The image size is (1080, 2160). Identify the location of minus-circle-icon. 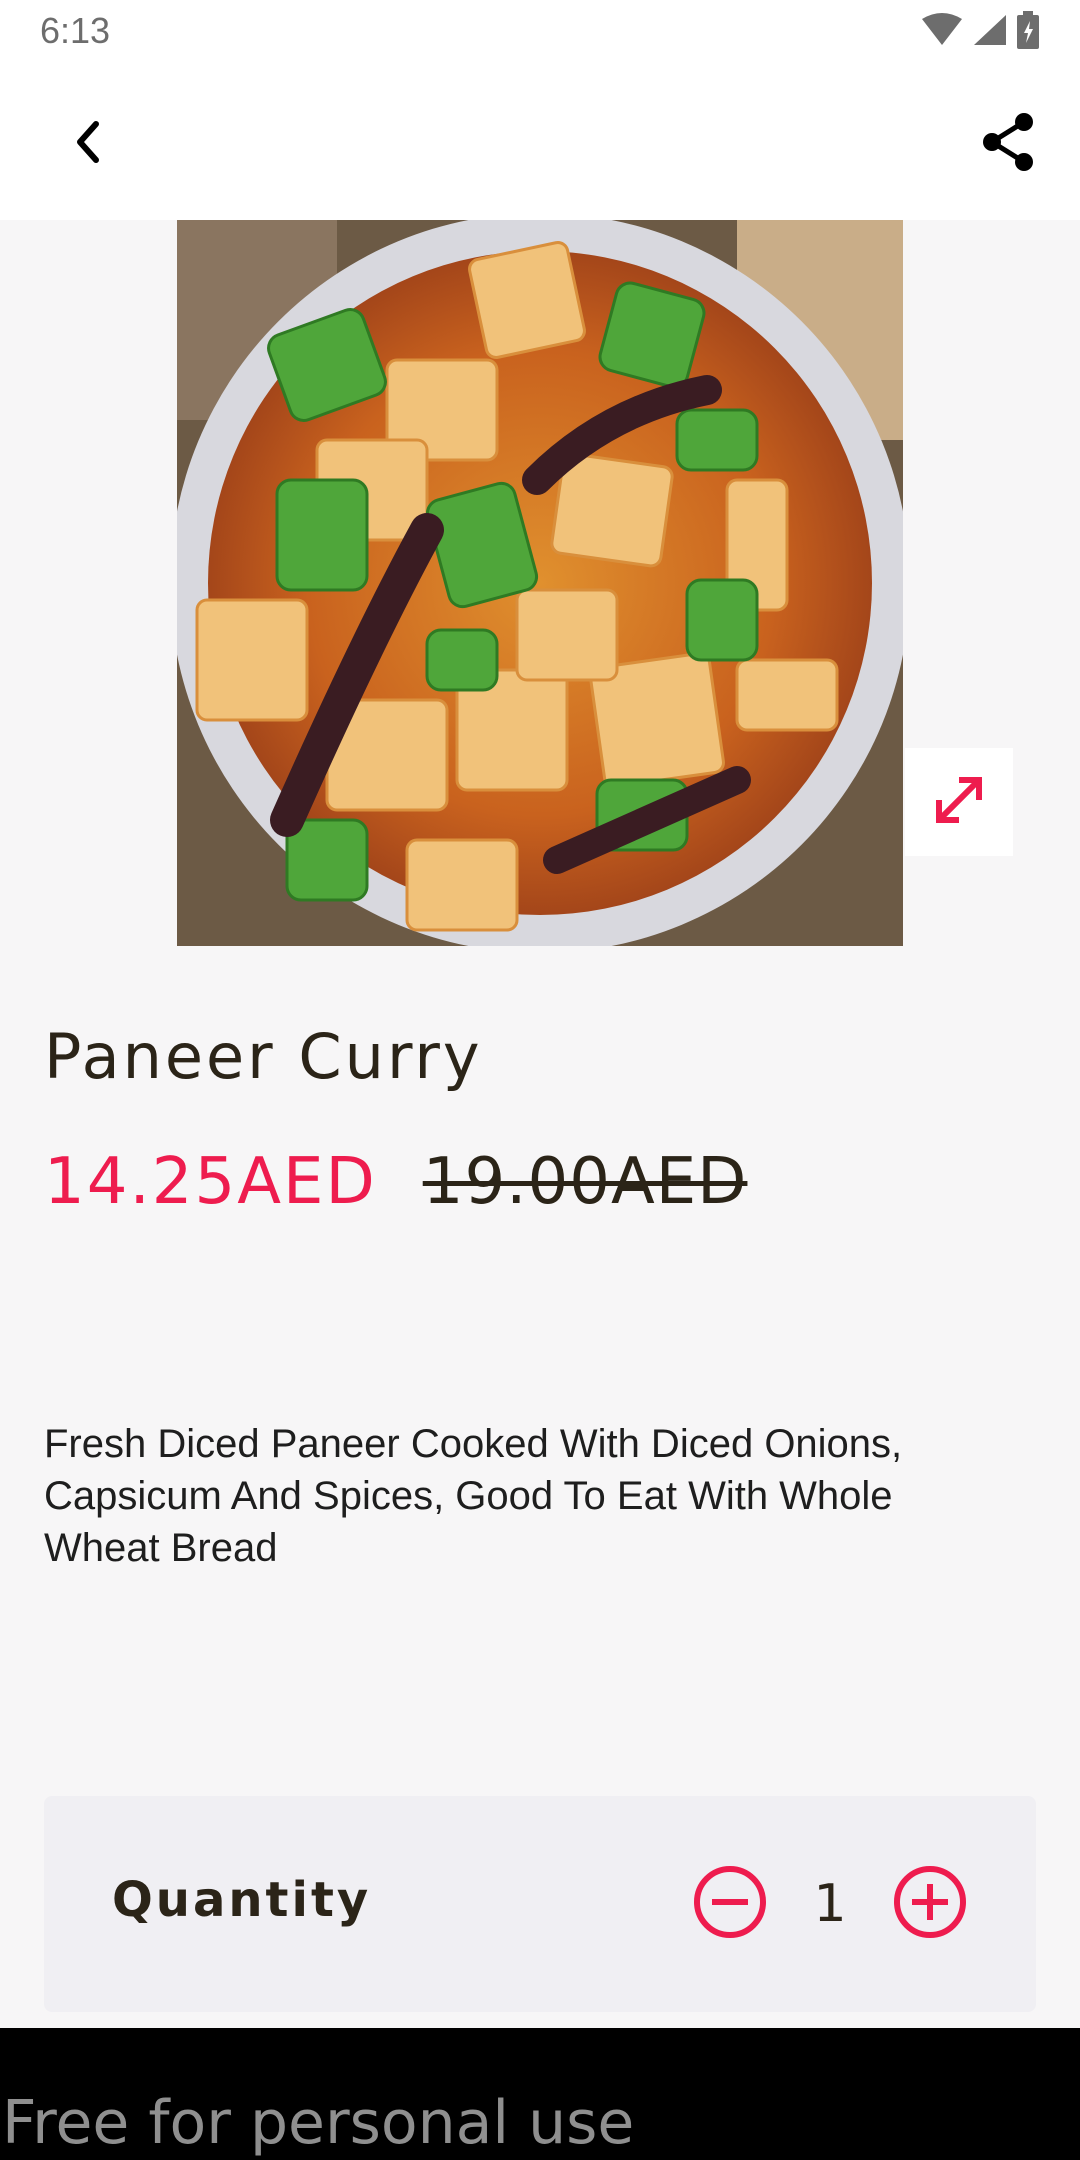
(730, 1904).